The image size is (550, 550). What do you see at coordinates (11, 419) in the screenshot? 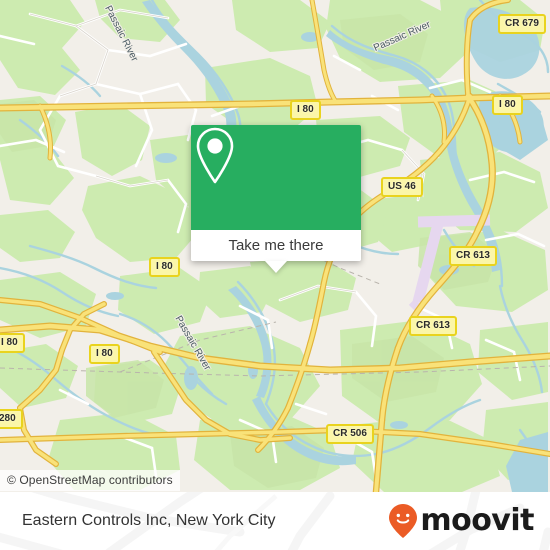
I see `highway-shield-280: 280` at bounding box center [11, 419].